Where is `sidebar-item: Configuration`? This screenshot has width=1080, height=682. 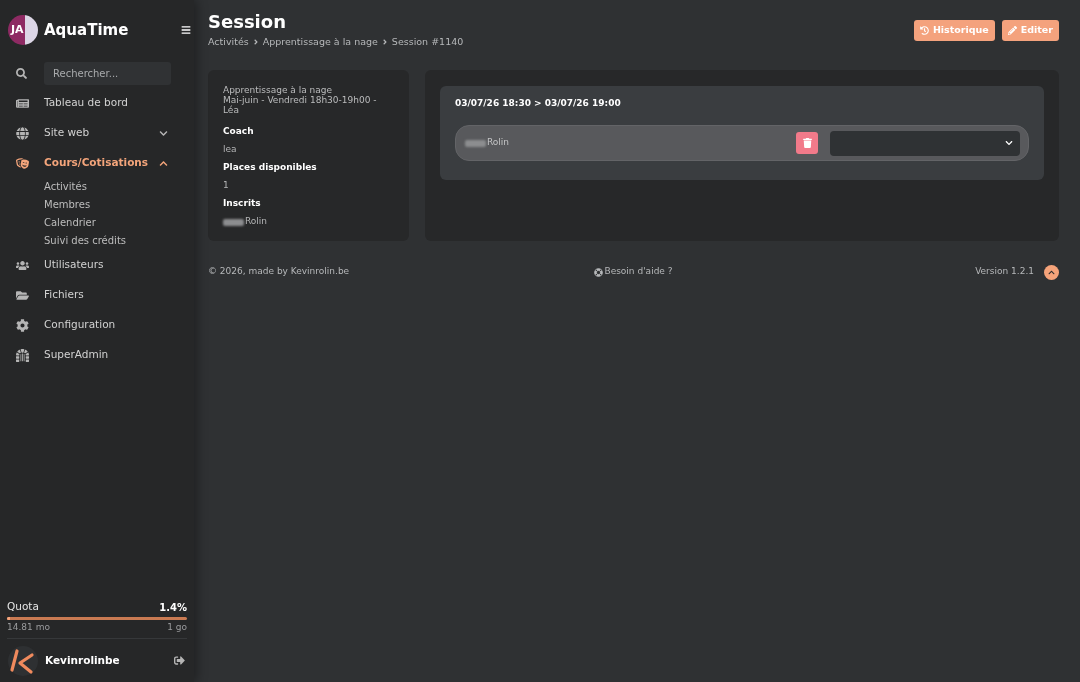
sidebar-item: Configuration is located at coordinates (97, 325).